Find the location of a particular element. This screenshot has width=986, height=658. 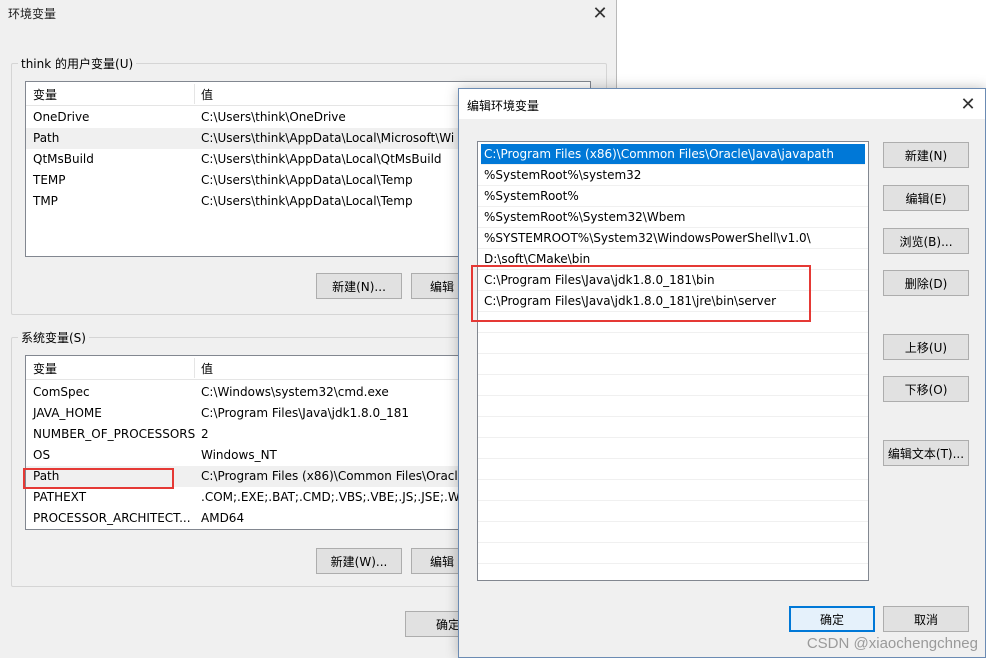

new-button: 新建(N) is located at coordinates (926, 155).